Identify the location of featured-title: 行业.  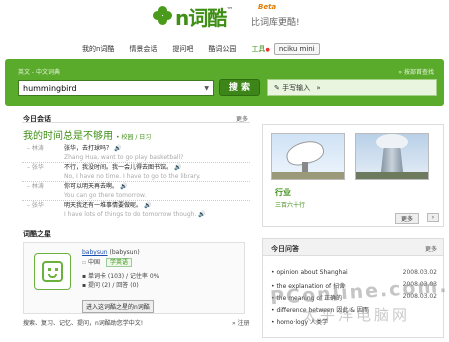
(283, 192).